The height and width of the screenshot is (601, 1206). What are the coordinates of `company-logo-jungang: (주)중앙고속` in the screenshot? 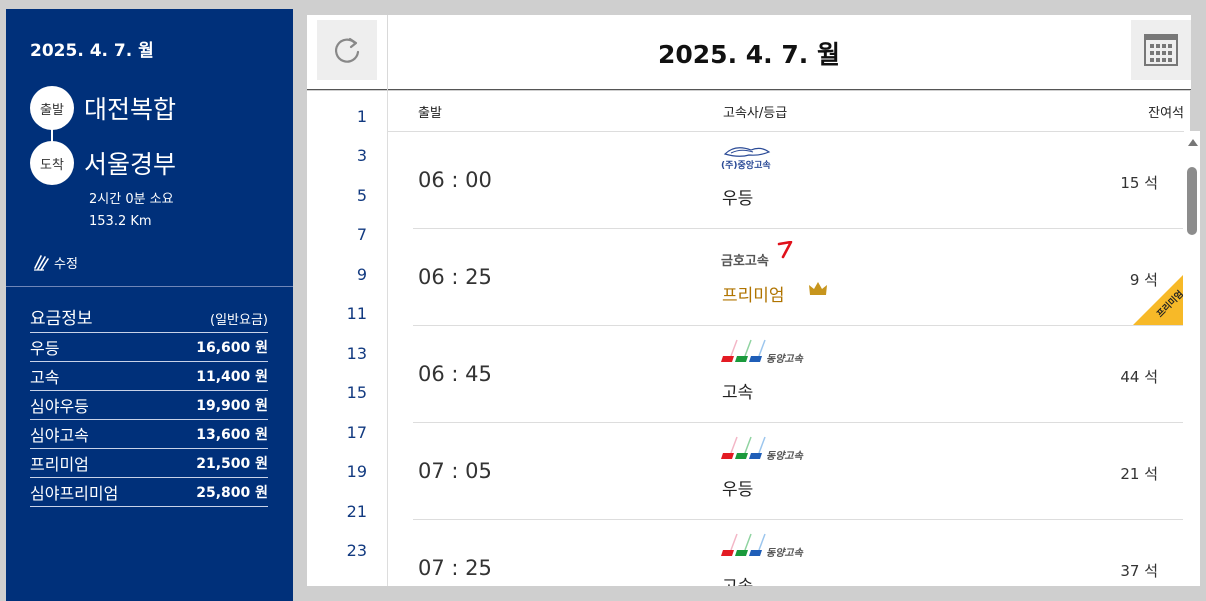 It's located at (756, 160).